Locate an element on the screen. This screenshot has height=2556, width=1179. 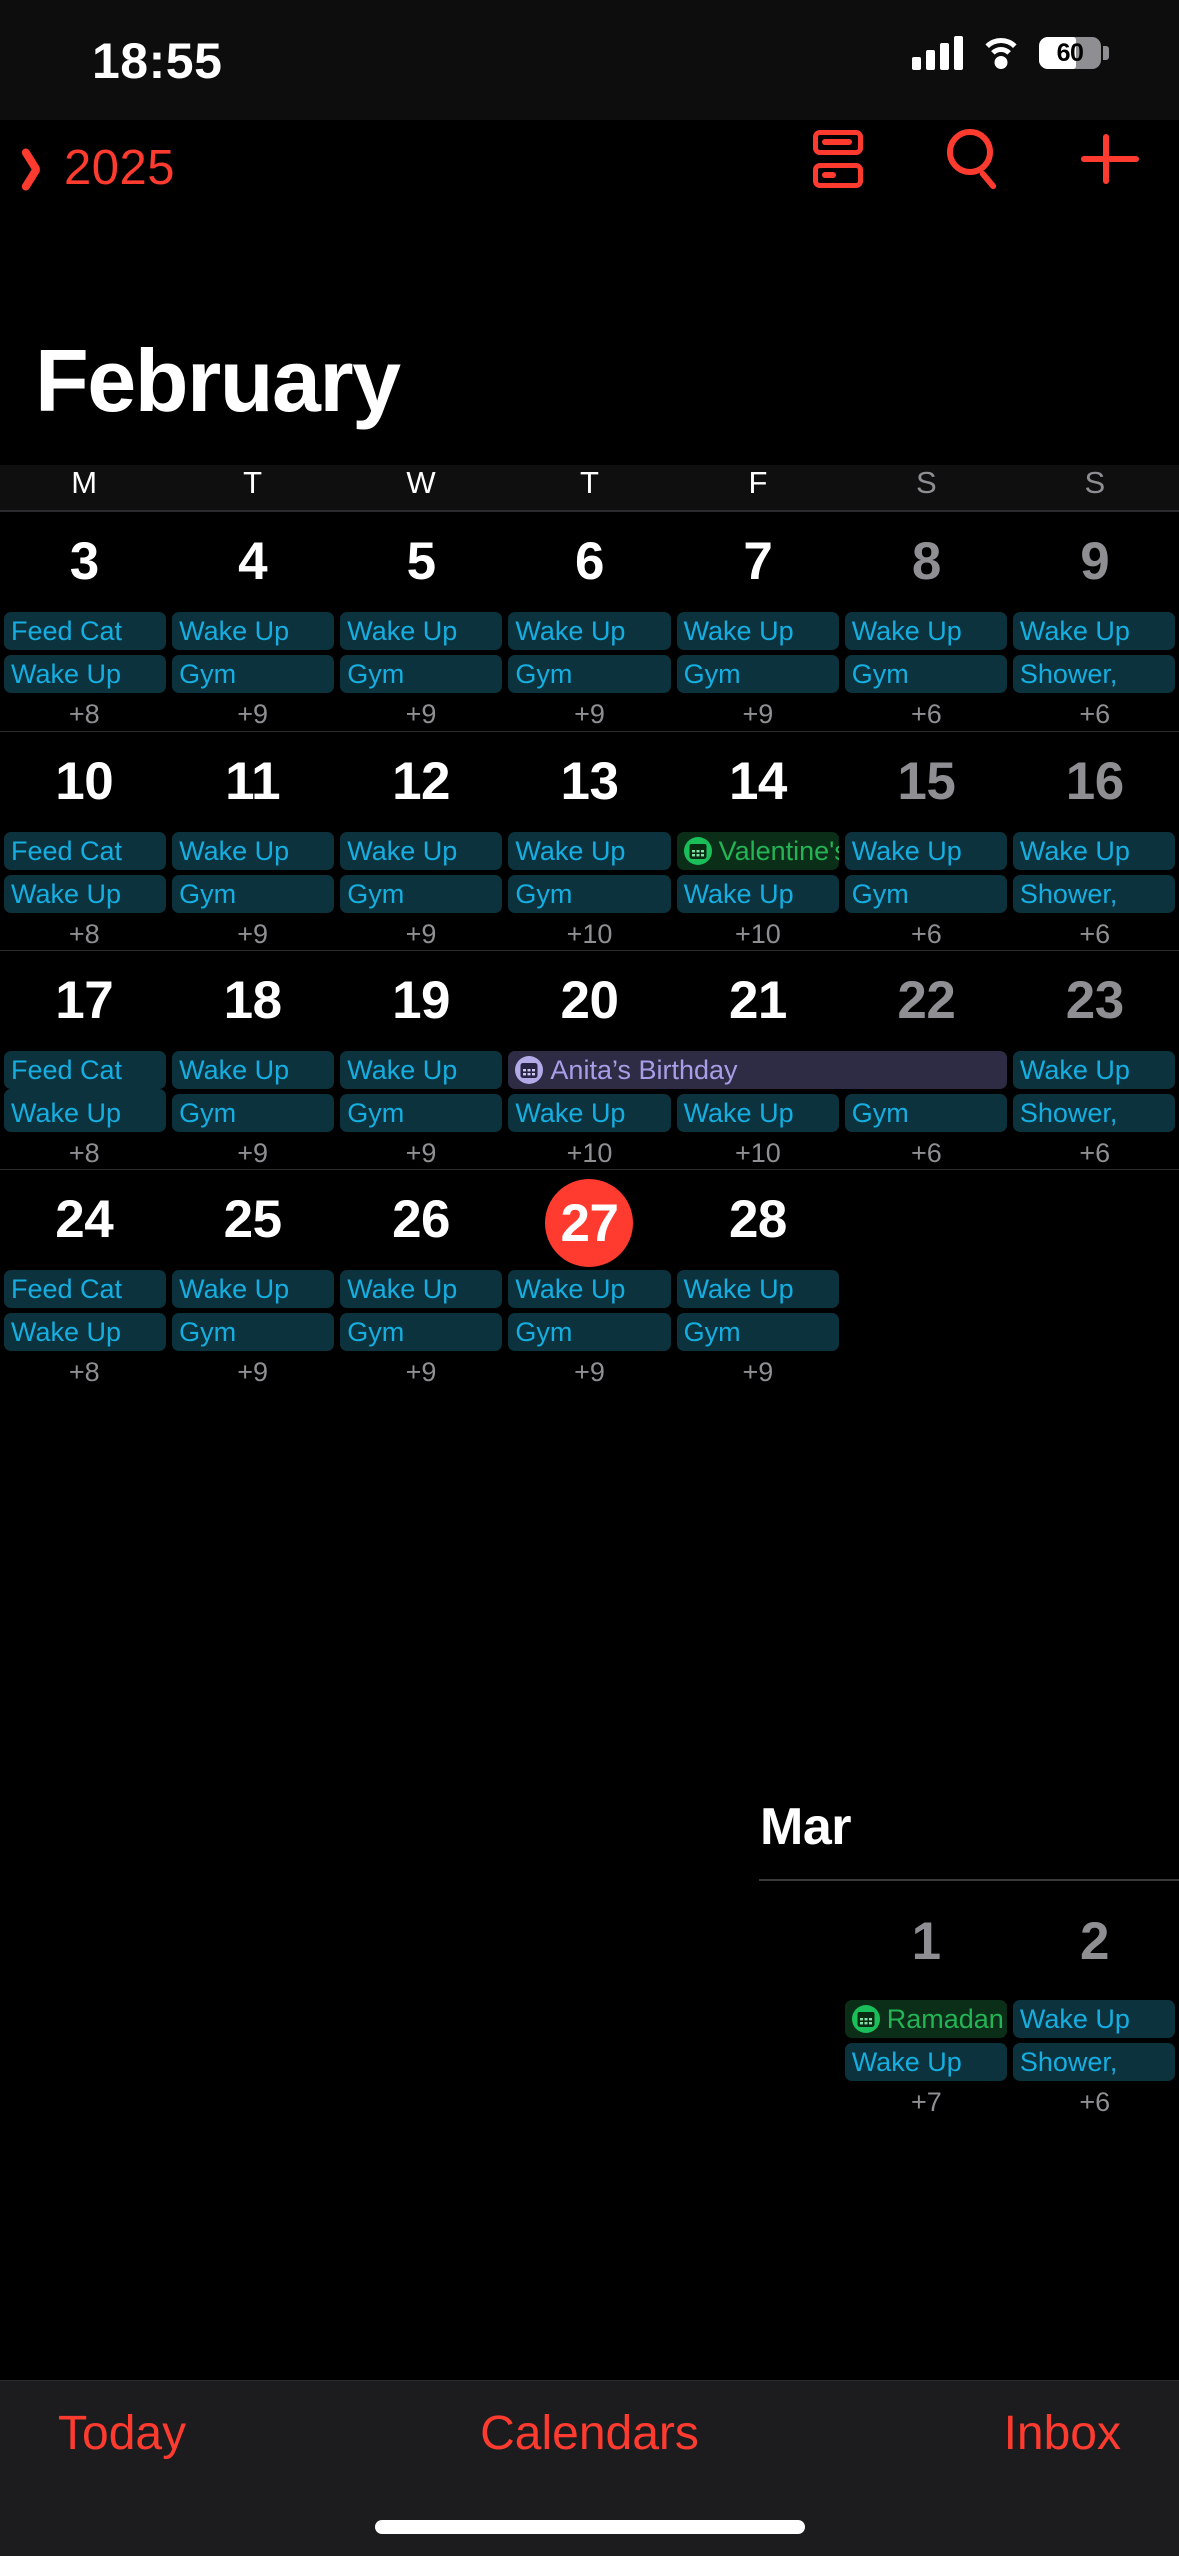
day-cell-today: 27 is located at coordinates (589, 1220).